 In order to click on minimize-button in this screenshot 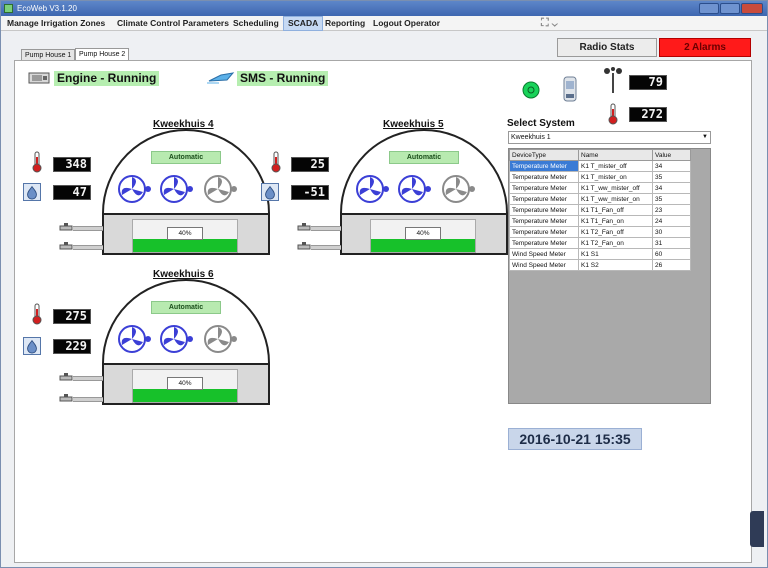, I will do `click(709, 8)`.